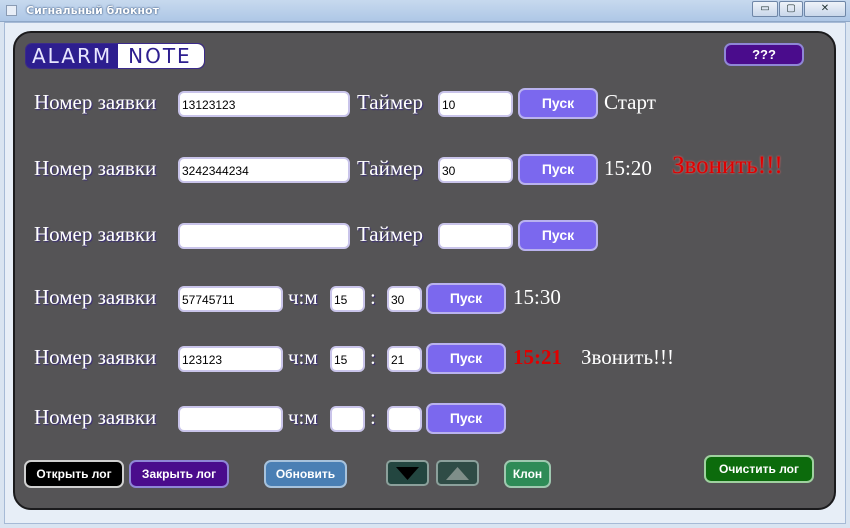  Describe the element at coordinates (527, 474) in the screenshot. I see `clone-button: Клон` at that location.